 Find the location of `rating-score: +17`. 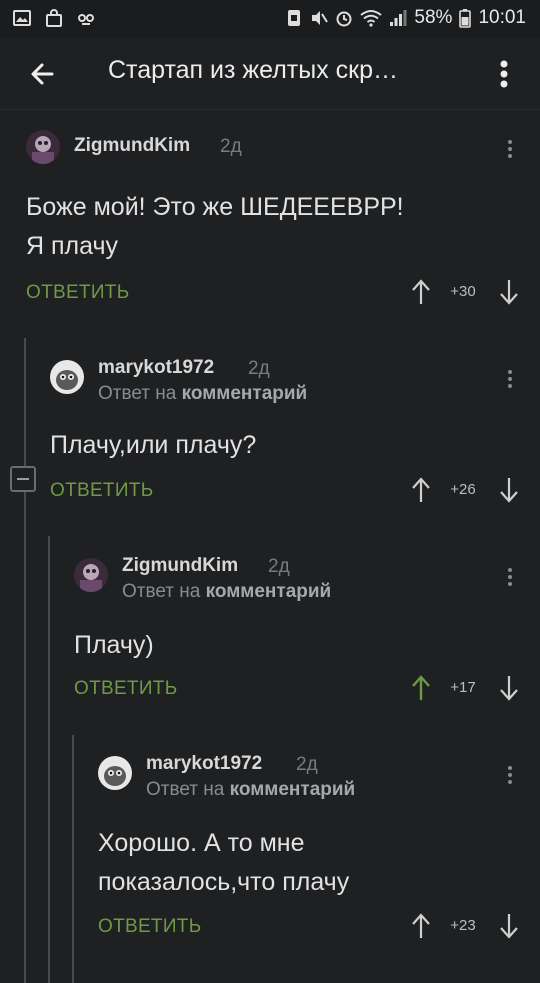

rating-score: +17 is located at coordinates (463, 687).